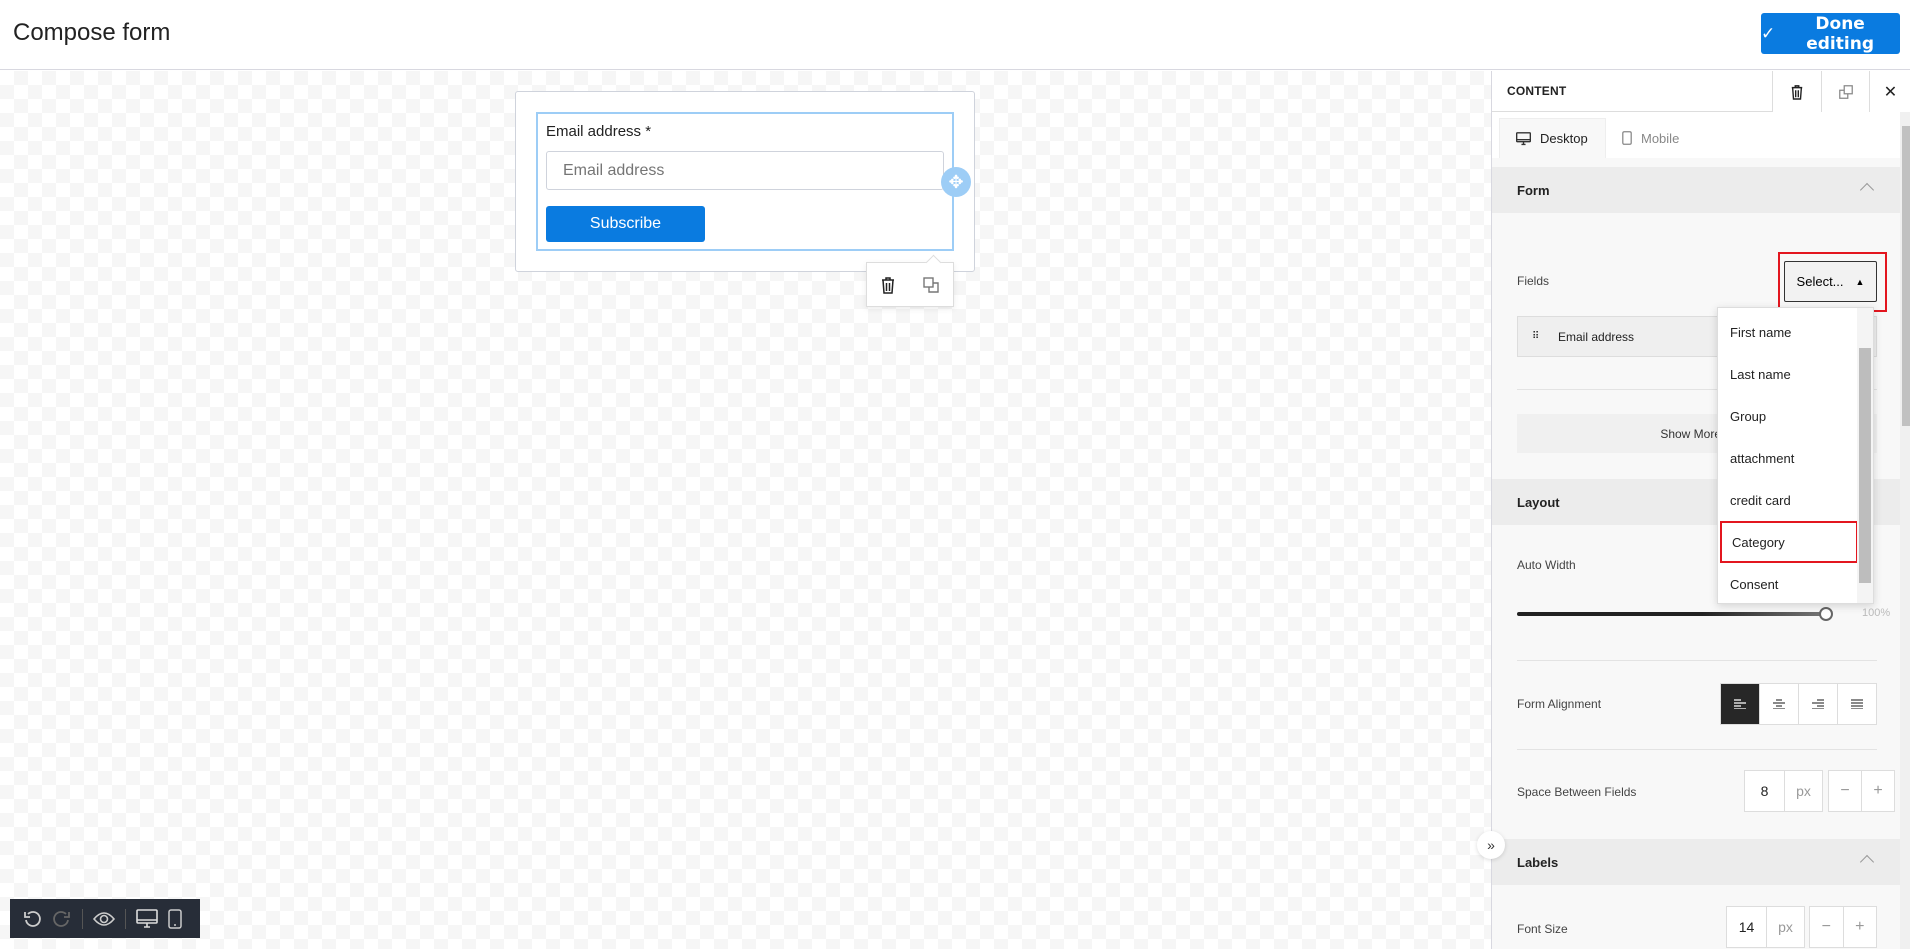 The height and width of the screenshot is (949, 1910). I want to click on top-bar: Compose form ✓ Done editing, so click(955, 35).